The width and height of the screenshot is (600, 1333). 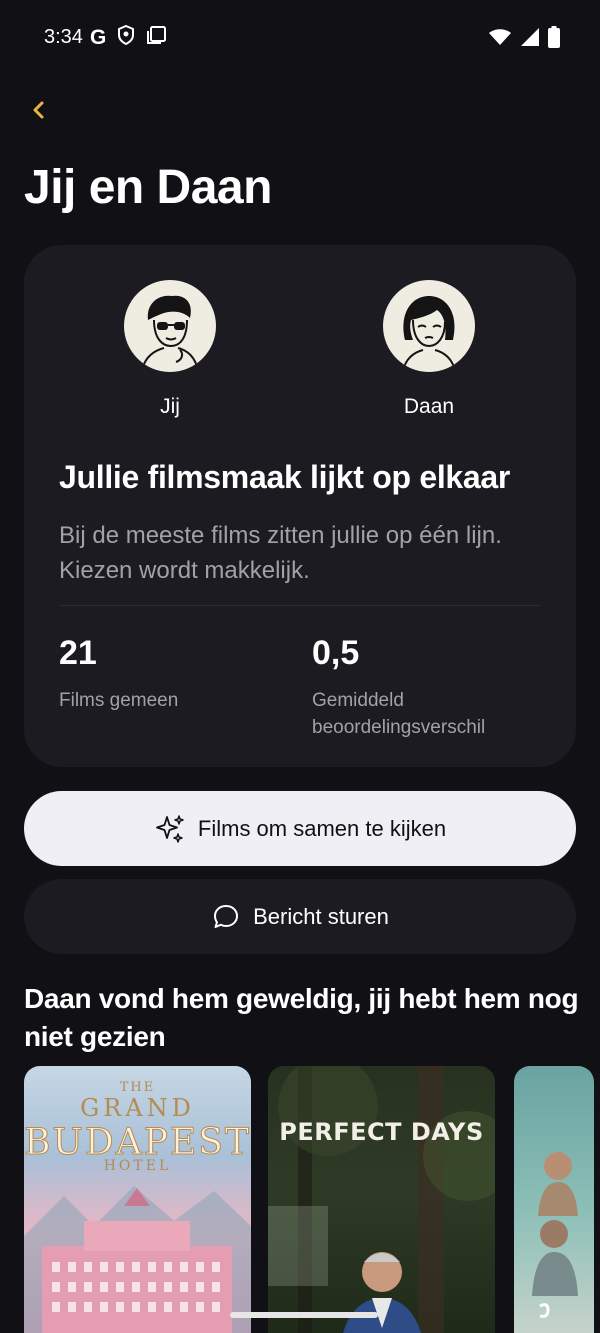 What do you see at coordinates (164, 673) in the screenshot?
I see `stat-films-in-common: 21 Films gemeen` at bounding box center [164, 673].